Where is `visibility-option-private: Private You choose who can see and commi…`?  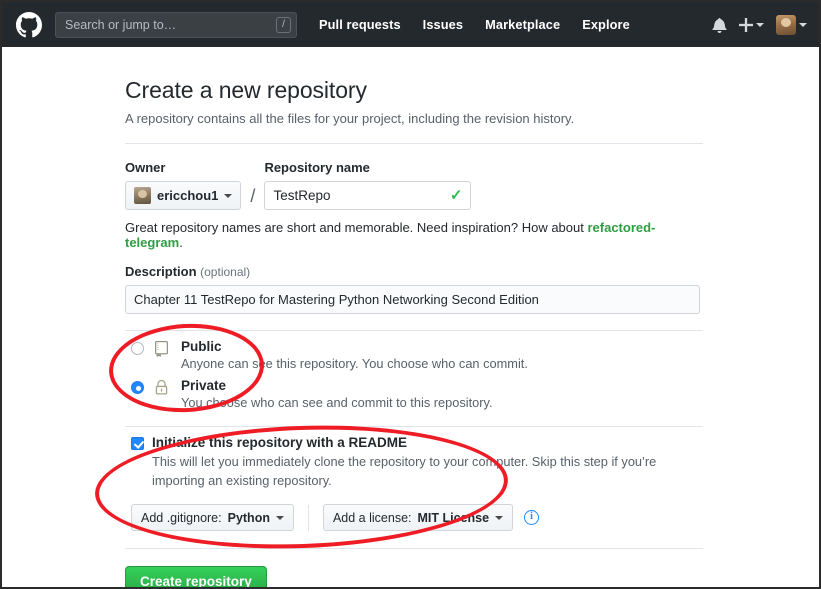
visibility-option-private: Private You choose who can see and commi… is located at coordinates (414, 394).